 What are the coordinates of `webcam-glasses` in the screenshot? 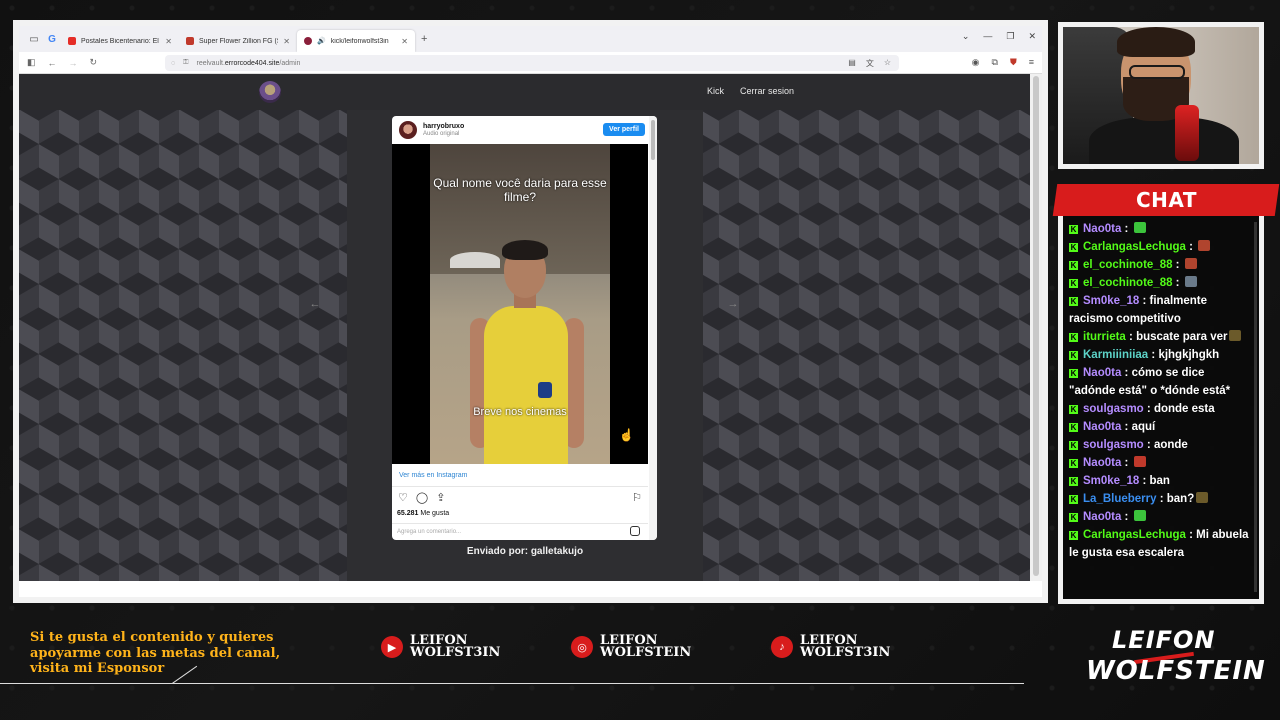 It's located at (1157, 72).